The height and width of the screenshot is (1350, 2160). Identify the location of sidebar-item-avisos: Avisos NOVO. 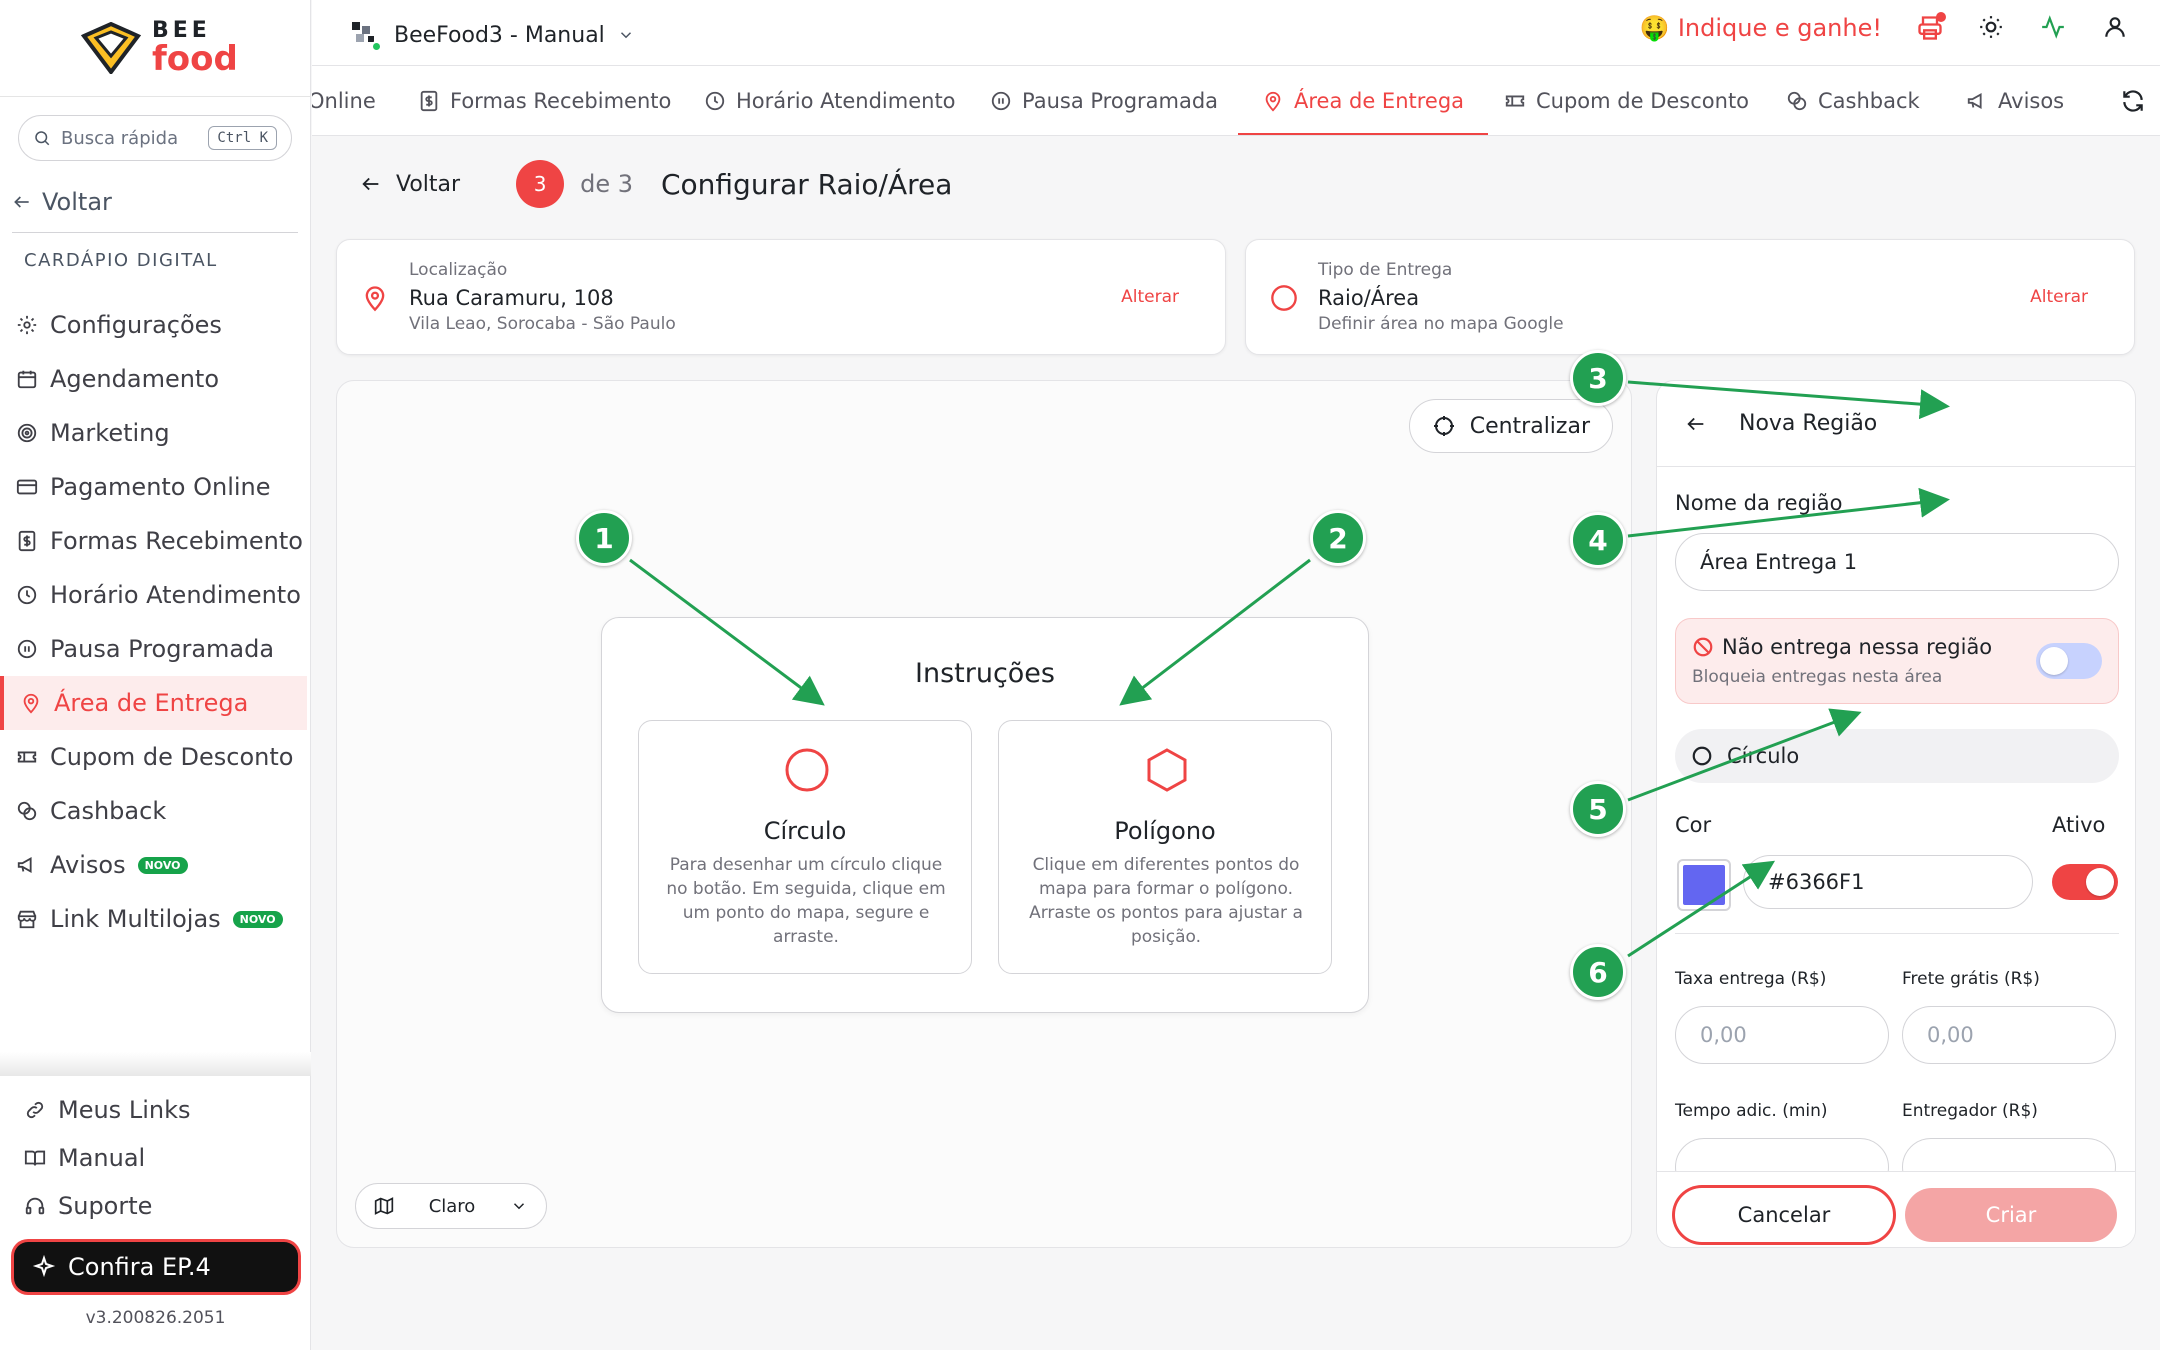
(155, 865).